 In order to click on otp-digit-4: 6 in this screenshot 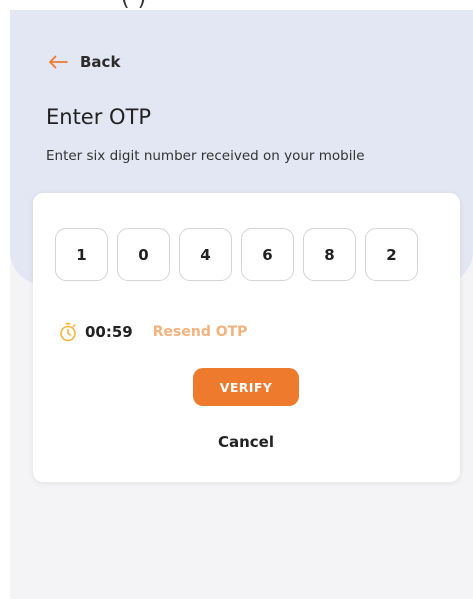, I will do `click(267, 254)`.